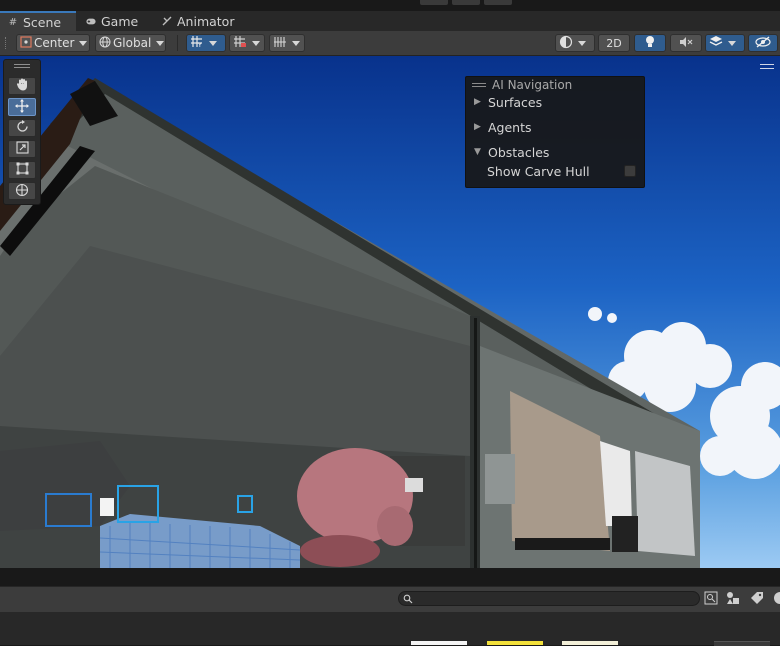 The image size is (780, 646). What do you see at coordinates (22, 67) in the screenshot?
I see `palette-grip-line` at bounding box center [22, 67].